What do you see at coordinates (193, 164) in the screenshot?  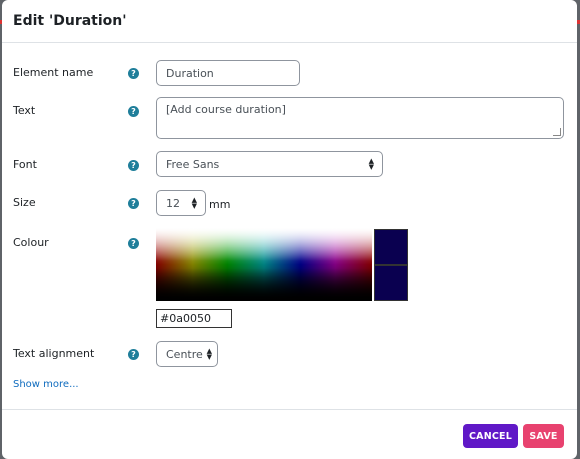 I see `font-value: Free Sans` at bounding box center [193, 164].